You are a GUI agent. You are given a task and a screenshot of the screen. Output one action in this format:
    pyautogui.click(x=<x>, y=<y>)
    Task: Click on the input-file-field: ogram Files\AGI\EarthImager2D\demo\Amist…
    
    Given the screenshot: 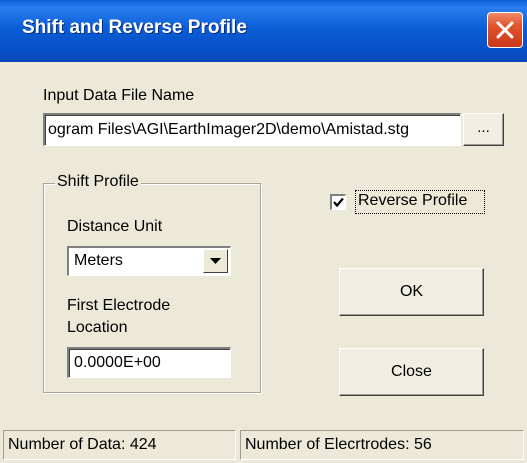 What is the action you would take?
    pyautogui.click(x=252, y=129)
    